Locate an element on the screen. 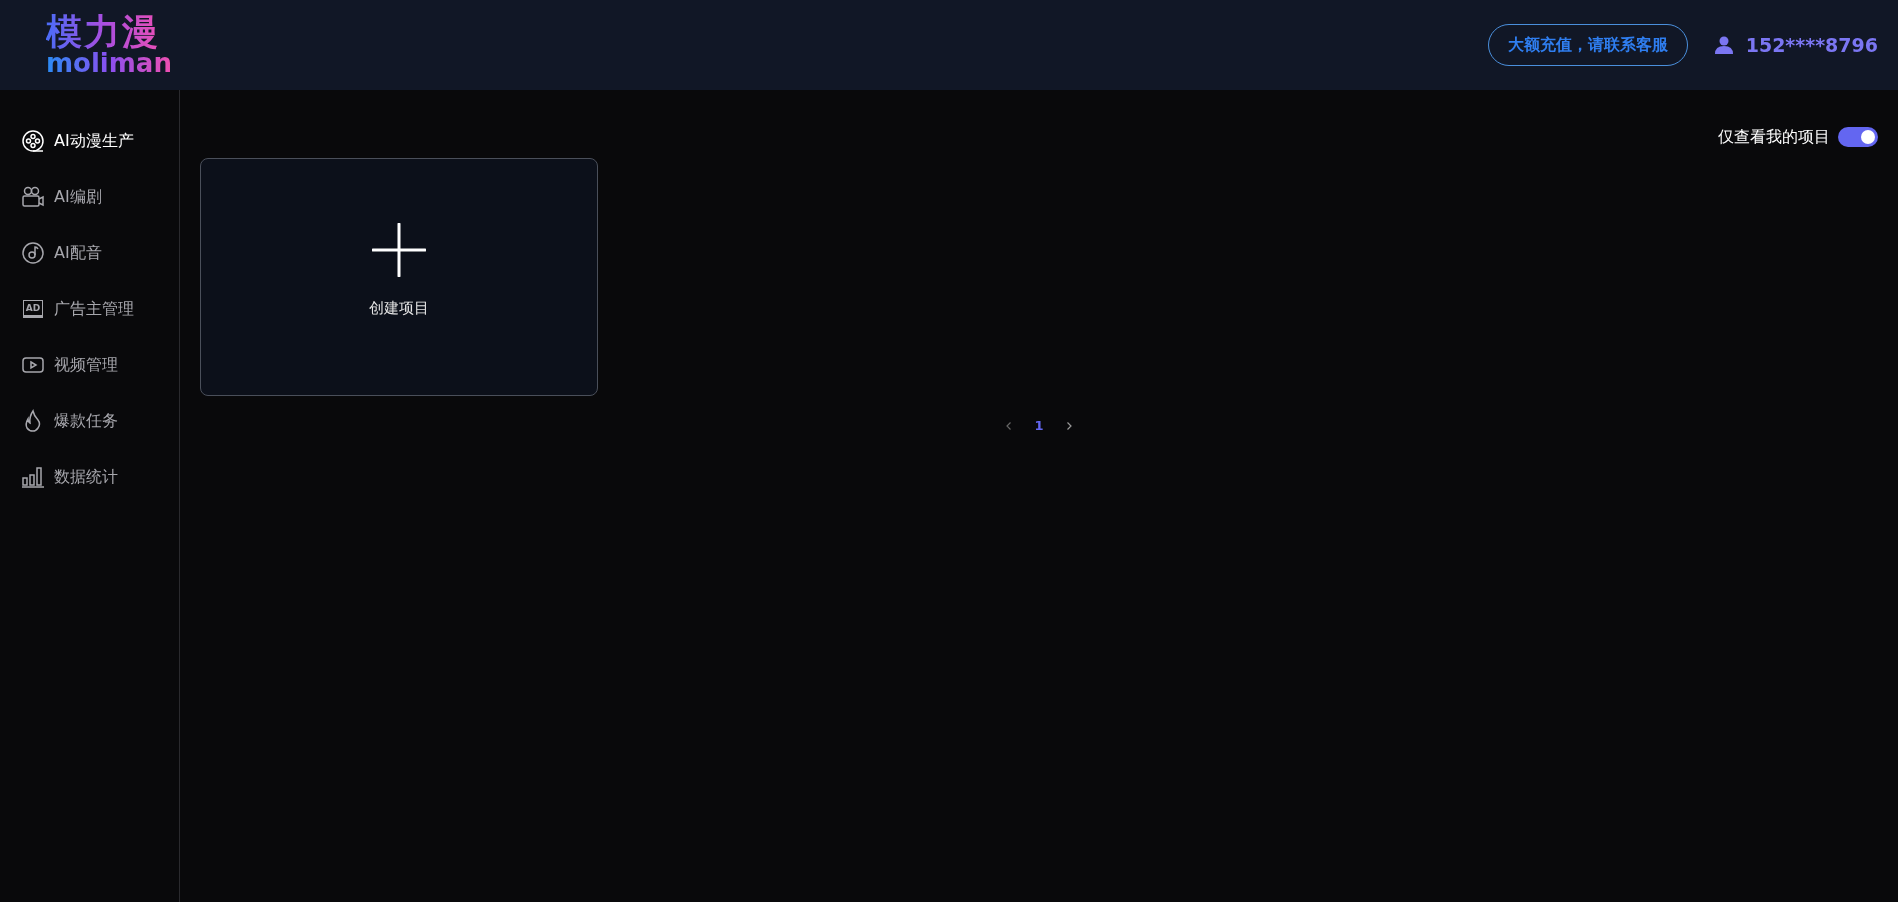  user-phone: 152****8796 is located at coordinates (1811, 45).